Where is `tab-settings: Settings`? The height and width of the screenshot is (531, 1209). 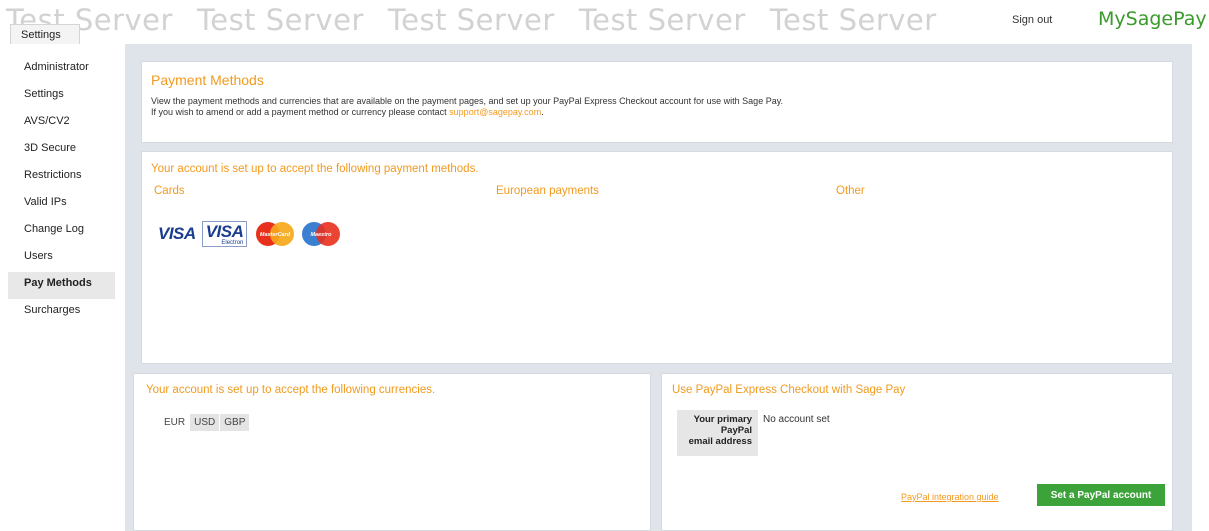 tab-settings: Settings is located at coordinates (45, 34).